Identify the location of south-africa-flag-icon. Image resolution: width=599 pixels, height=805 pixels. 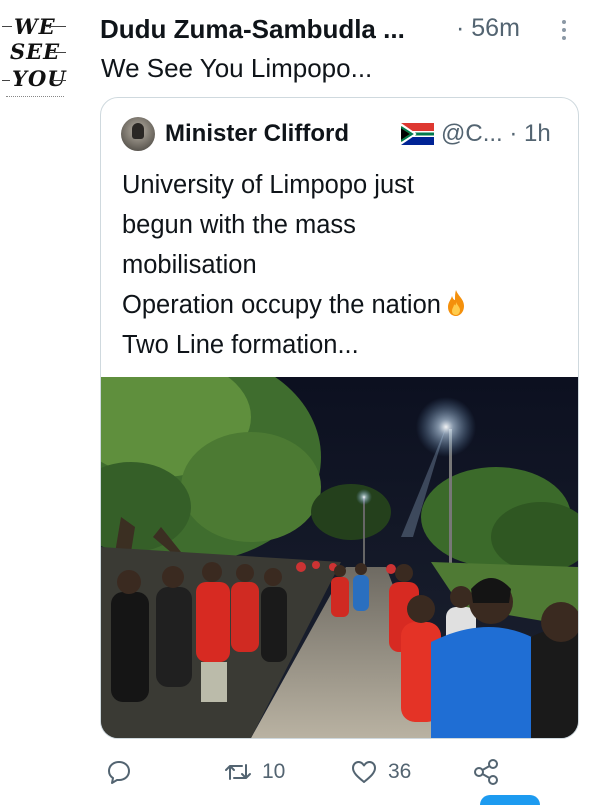
(417, 134).